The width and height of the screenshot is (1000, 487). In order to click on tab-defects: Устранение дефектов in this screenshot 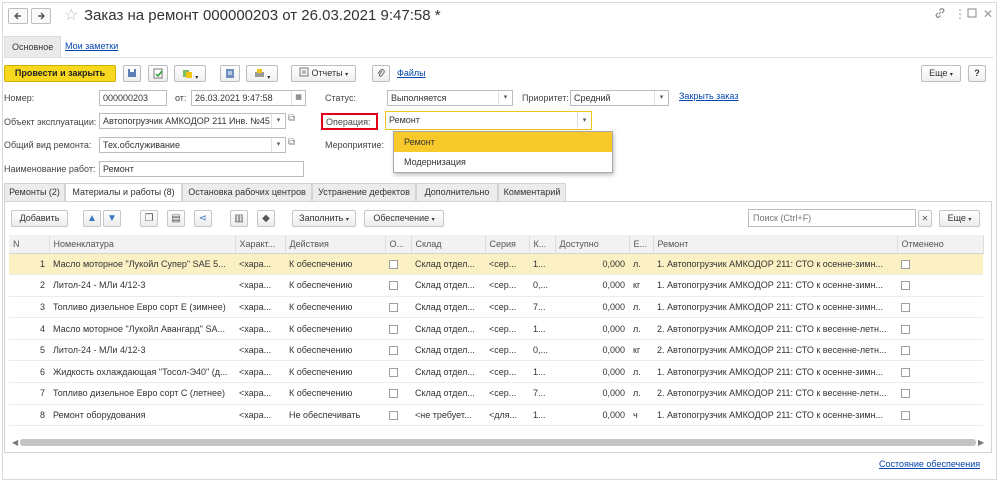, I will do `click(364, 192)`.